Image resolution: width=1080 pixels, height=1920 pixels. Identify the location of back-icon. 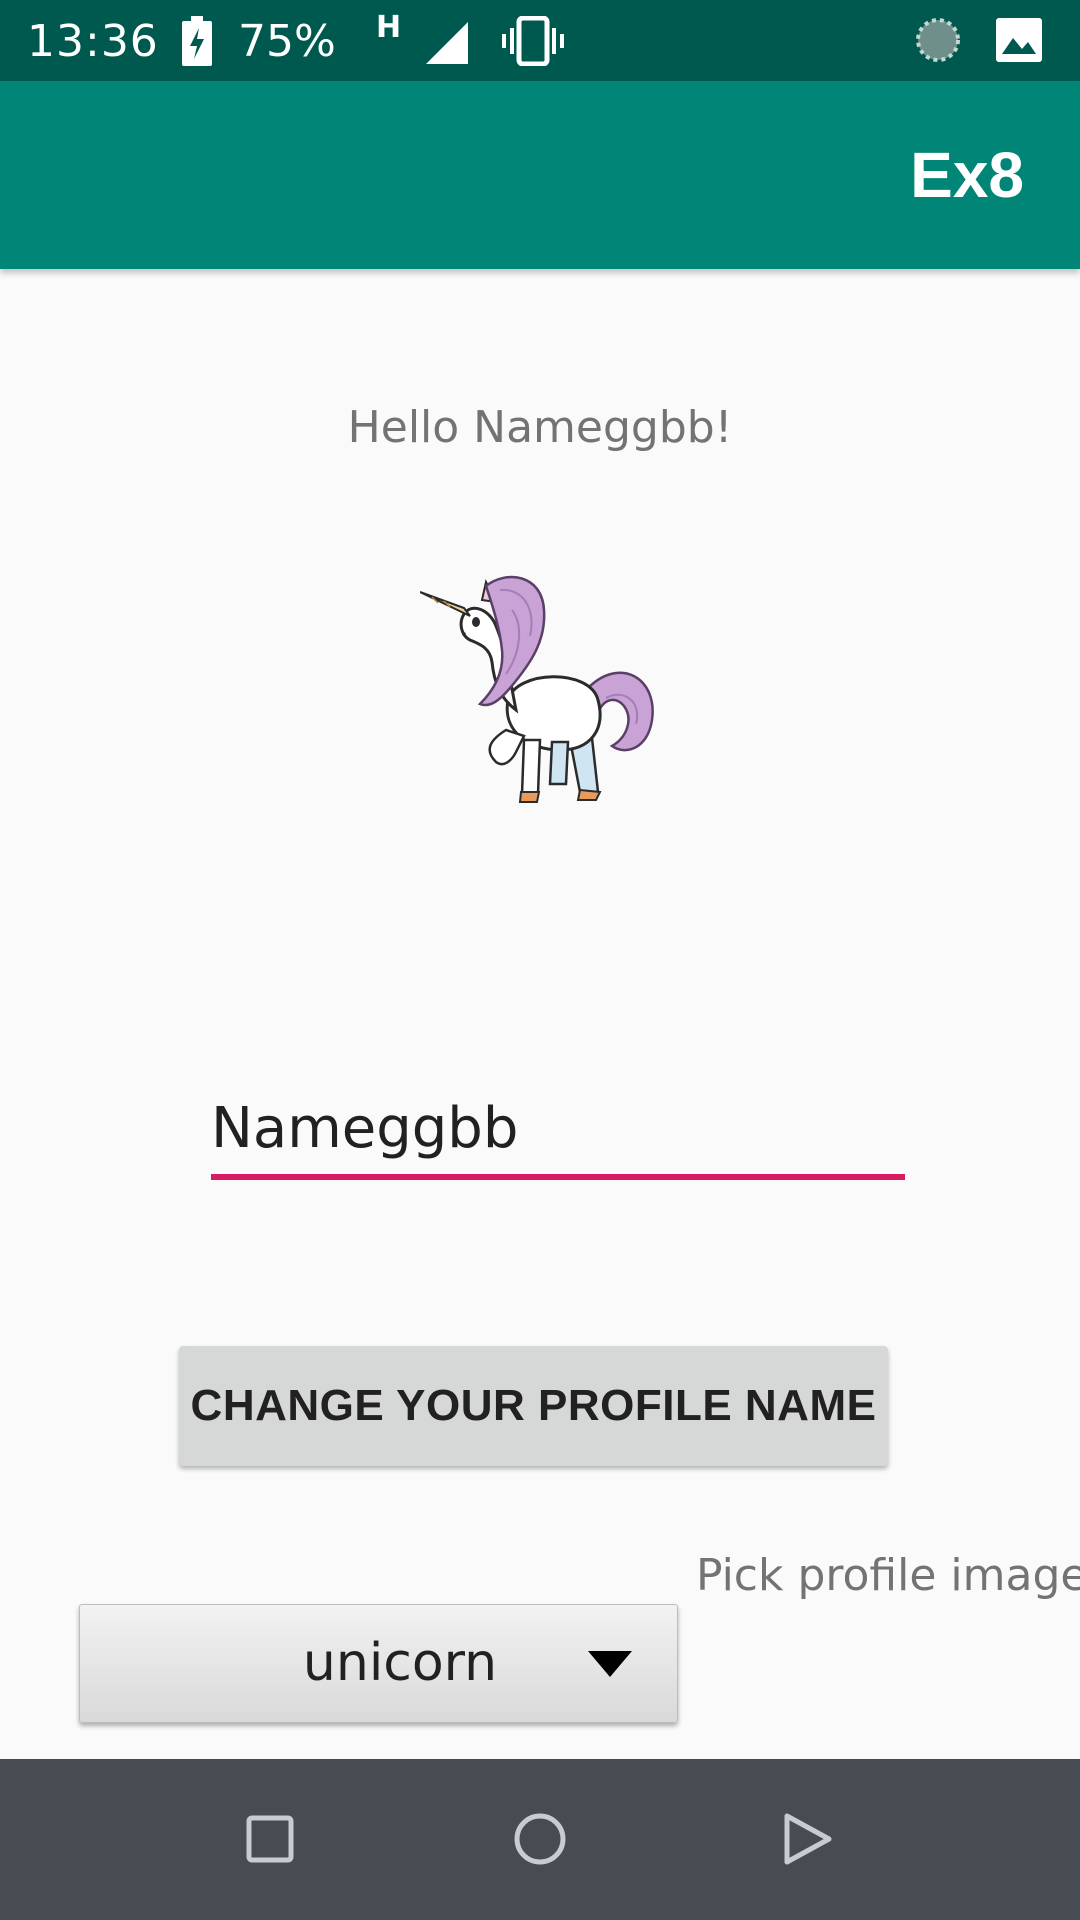
(808, 1839).